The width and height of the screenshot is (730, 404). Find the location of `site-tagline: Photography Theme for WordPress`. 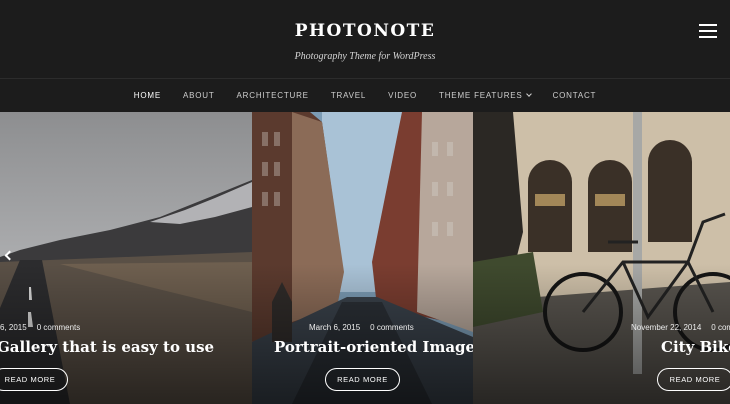

site-tagline: Photography Theme for WordPress is located at coordinates (365, 56).